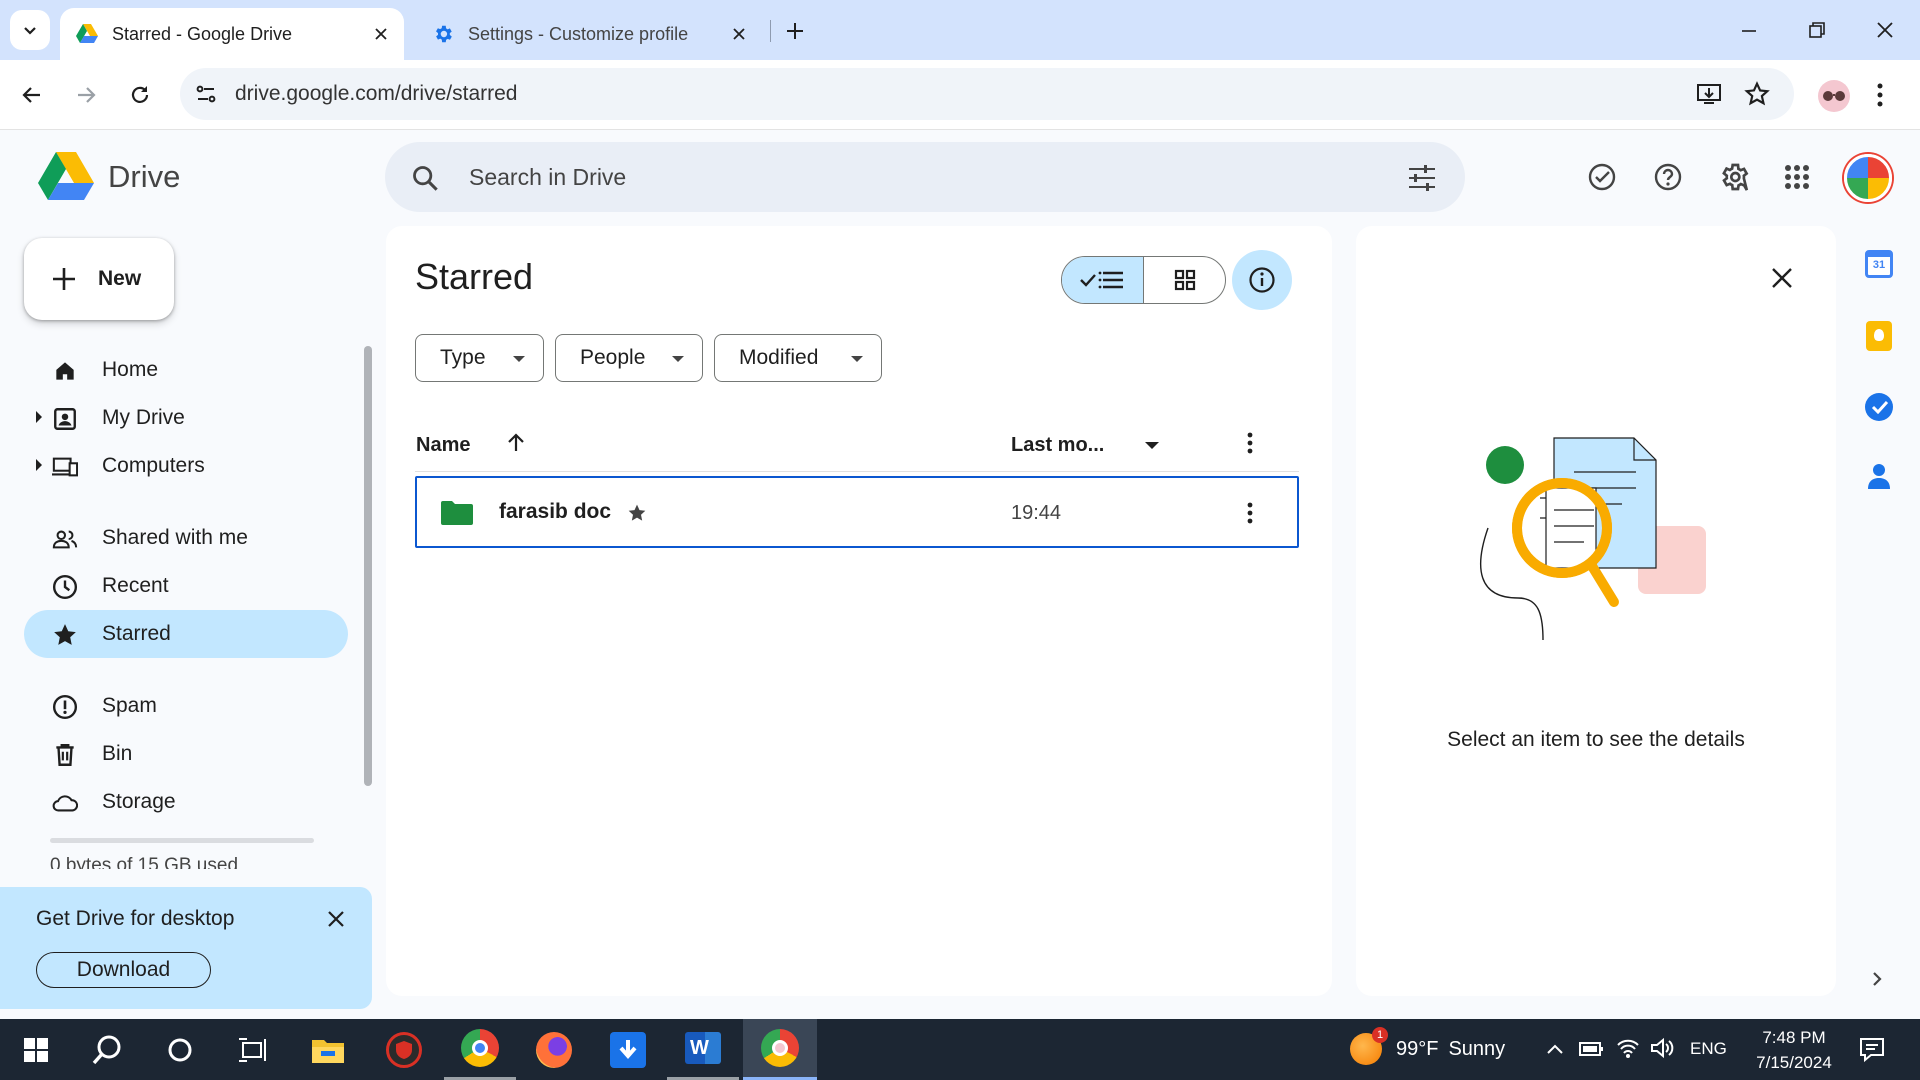  I want to click on download-button: Download, so click(123, 970).